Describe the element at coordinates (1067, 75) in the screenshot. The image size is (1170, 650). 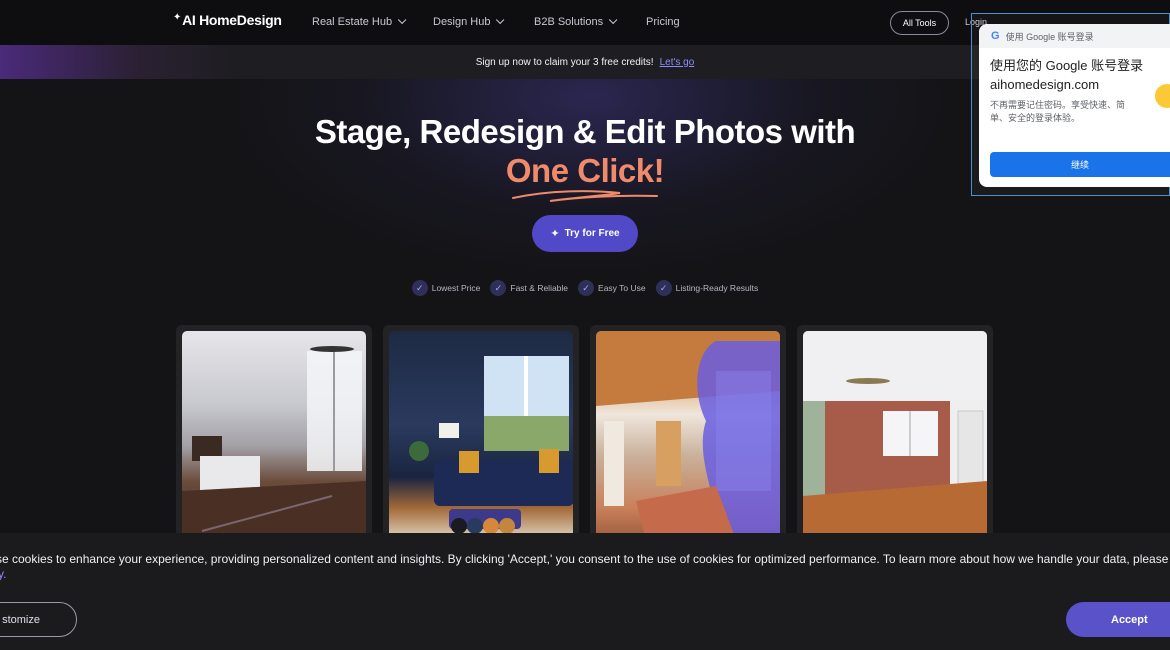
I see `google-popup-title: 使用您的 Google 账号登录 aihomedesign.com` at that location.